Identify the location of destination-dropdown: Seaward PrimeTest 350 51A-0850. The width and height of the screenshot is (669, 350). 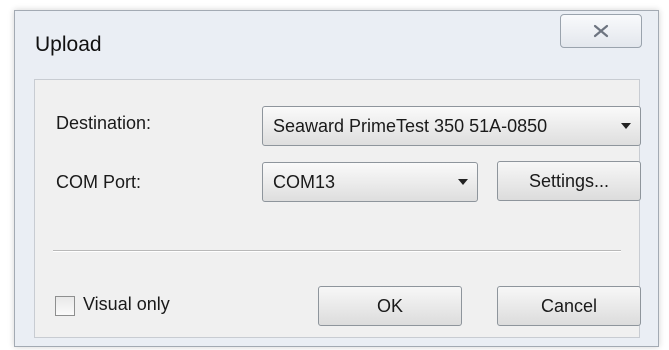
(451, 126).